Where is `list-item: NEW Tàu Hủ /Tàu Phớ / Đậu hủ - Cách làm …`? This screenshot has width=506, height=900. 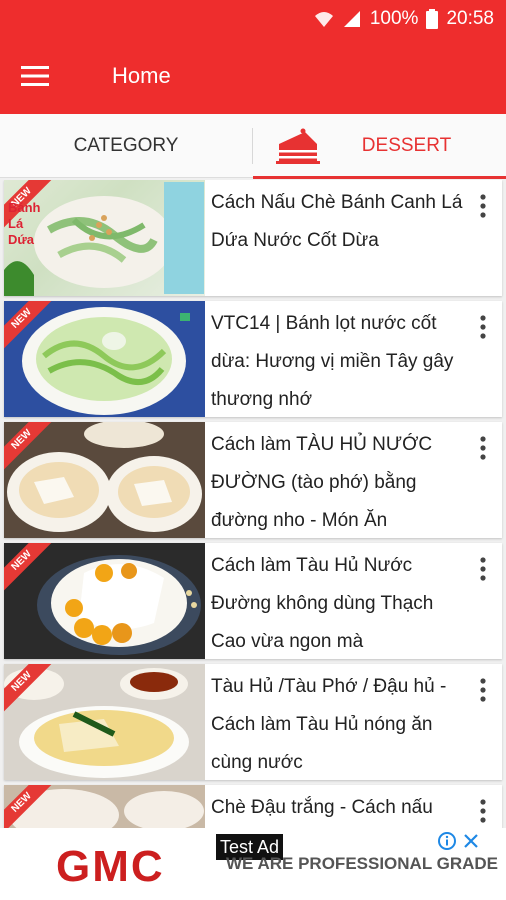
list-item: NEW Tàu Hủ /Tàu Phớ / Đậu hủ - Cách làm … is located at coordinates (253, 722).